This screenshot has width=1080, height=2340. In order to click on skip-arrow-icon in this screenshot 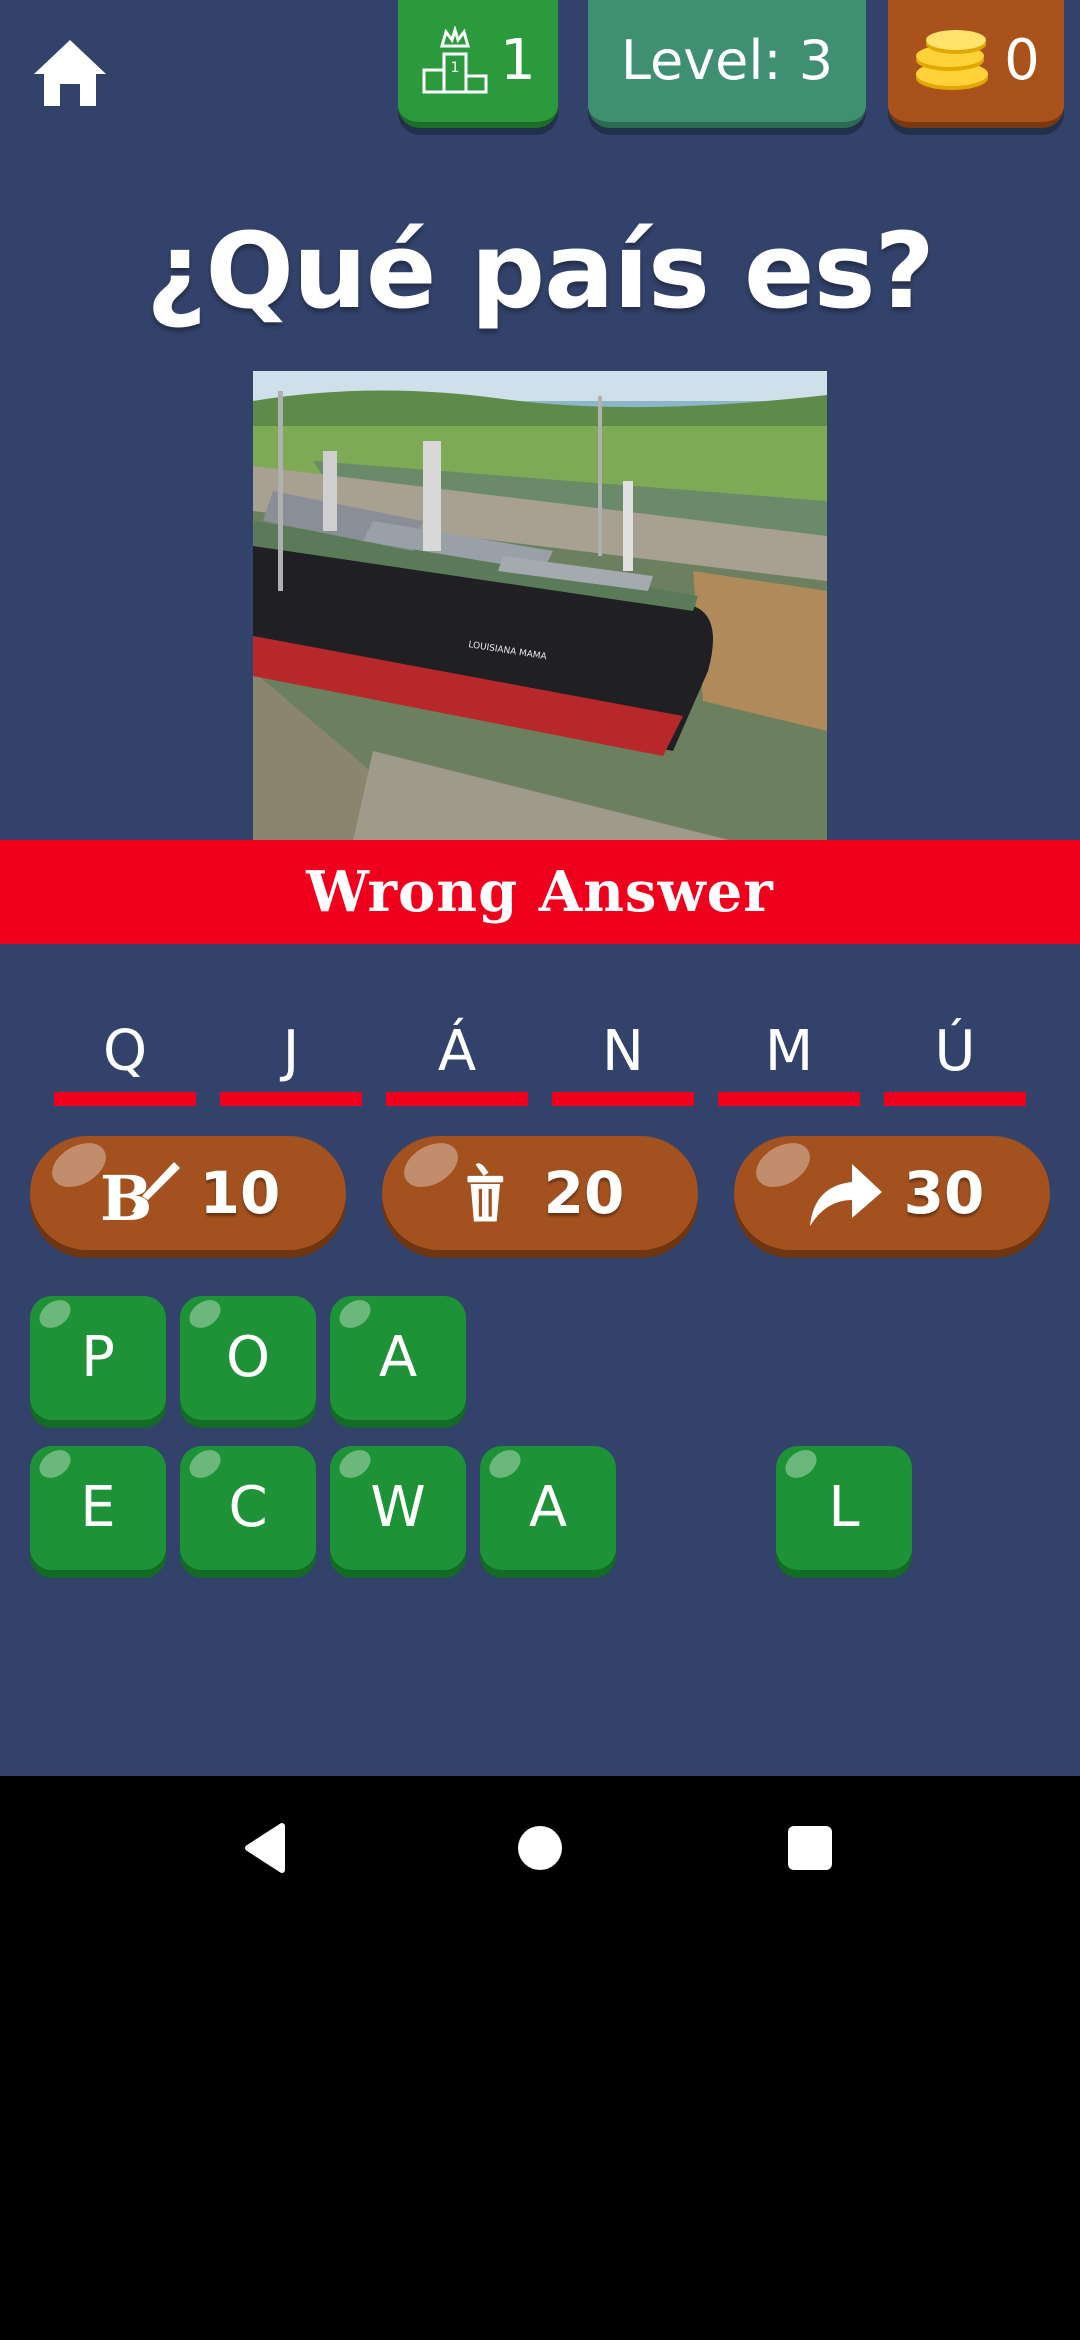, I will do `click(845, 1195)`.